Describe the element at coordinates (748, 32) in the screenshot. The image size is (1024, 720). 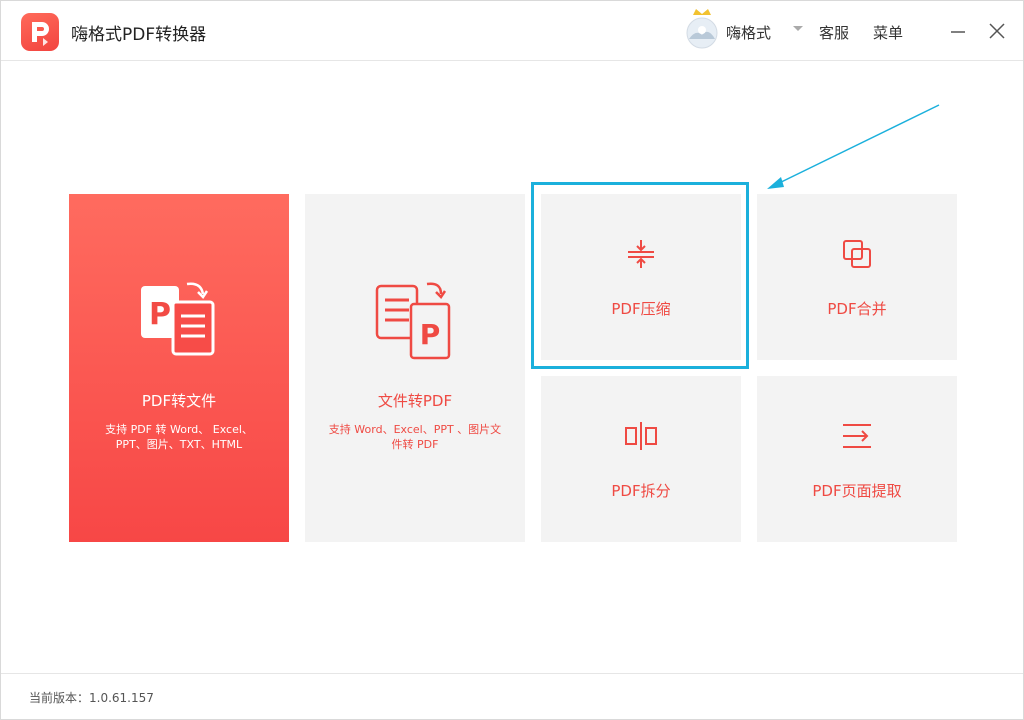
I see `username: 嗨格式` at that location.